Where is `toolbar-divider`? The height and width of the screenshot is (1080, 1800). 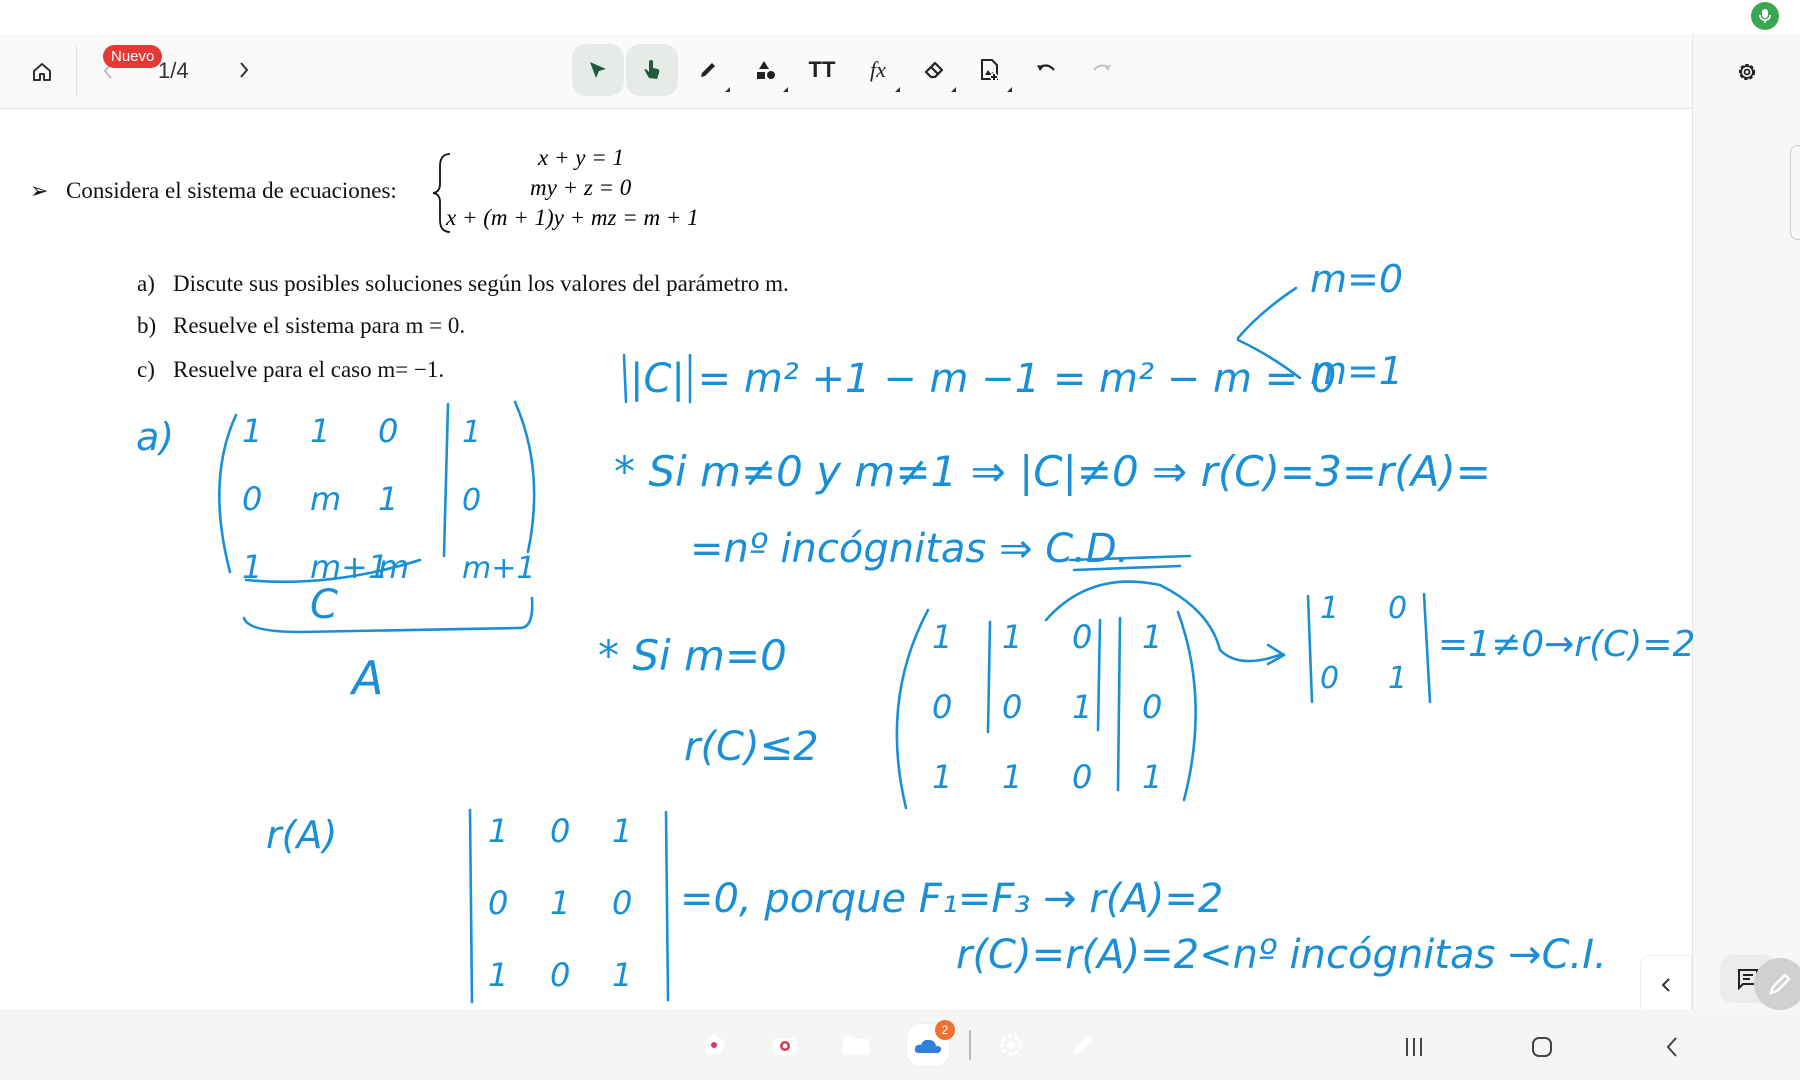
toolbar-divider is located at coordinates (76, 71).